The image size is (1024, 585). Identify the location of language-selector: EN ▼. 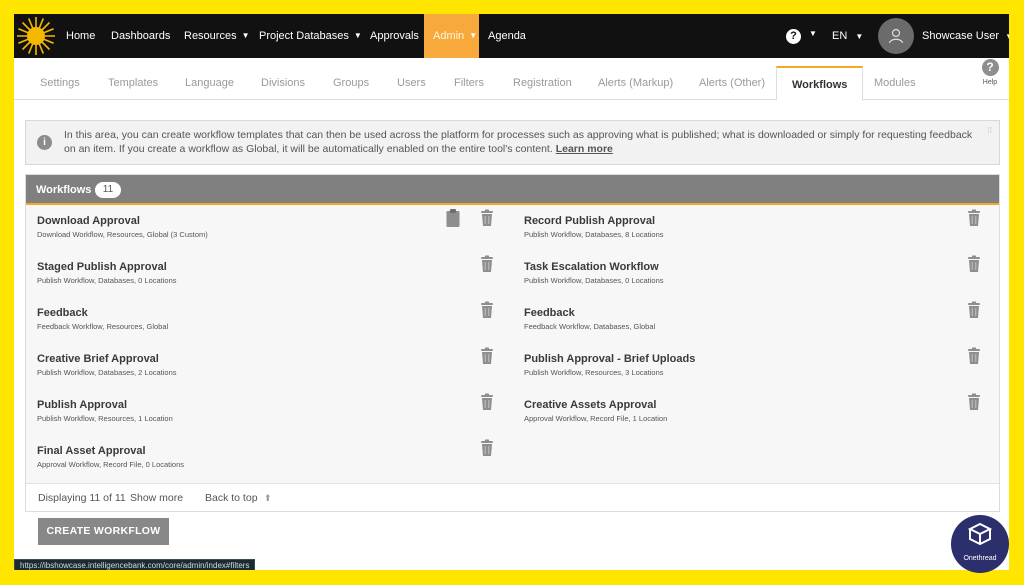
(847, 36).